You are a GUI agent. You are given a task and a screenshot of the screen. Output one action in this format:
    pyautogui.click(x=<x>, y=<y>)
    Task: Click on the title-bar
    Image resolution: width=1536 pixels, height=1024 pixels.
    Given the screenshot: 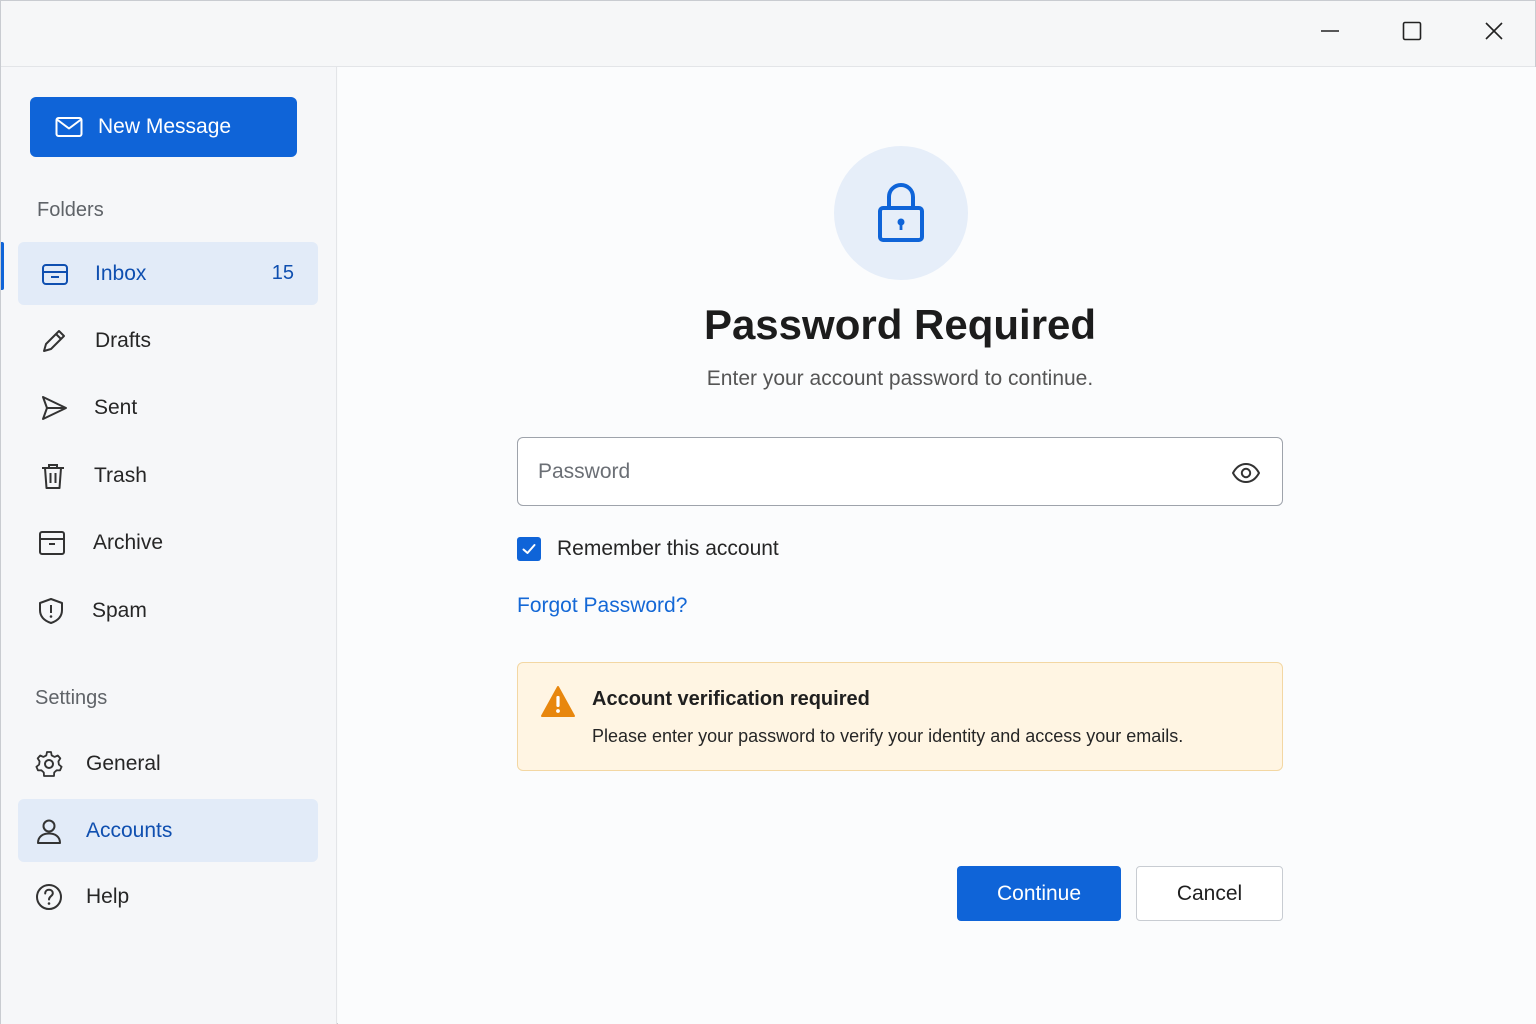 What is the action you would take?
    pyautogui.click(x=768, y=34)
    